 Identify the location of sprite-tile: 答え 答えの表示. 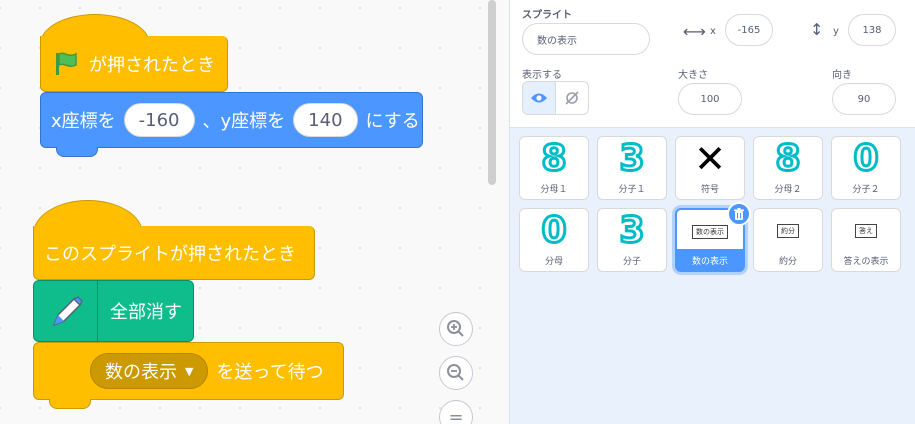
(866, 240).